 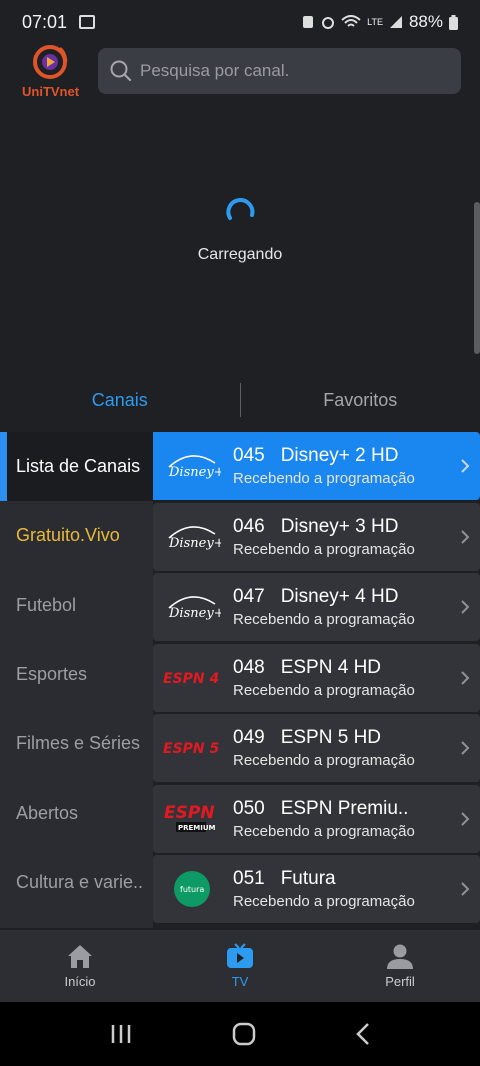 I want to click on screen-record-icon, so click(x=87, y=22).